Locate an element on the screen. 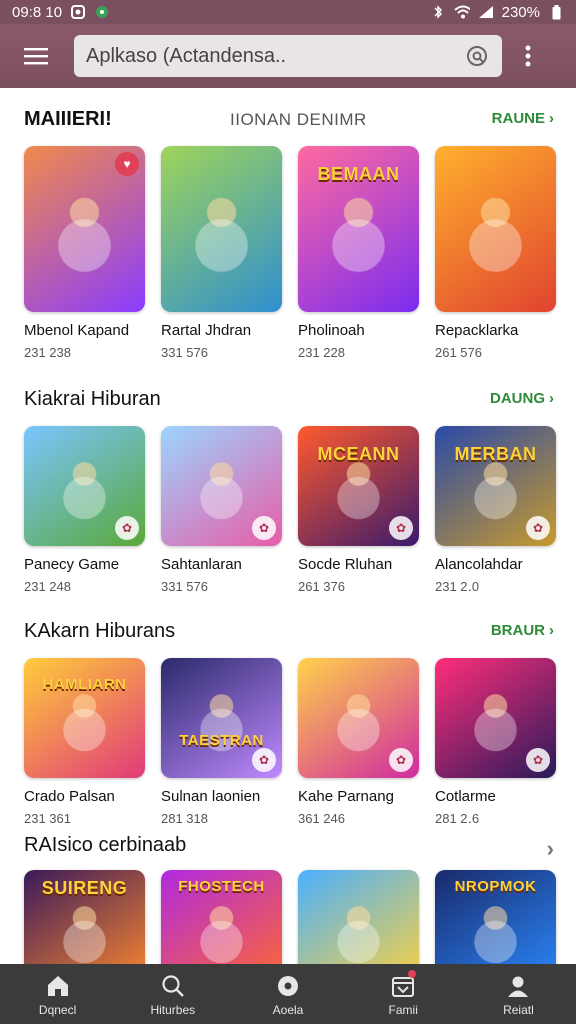 The width and height of the screenshot is (576, 1024). app-name: Cotlarme is located at coordinates (465, 796).